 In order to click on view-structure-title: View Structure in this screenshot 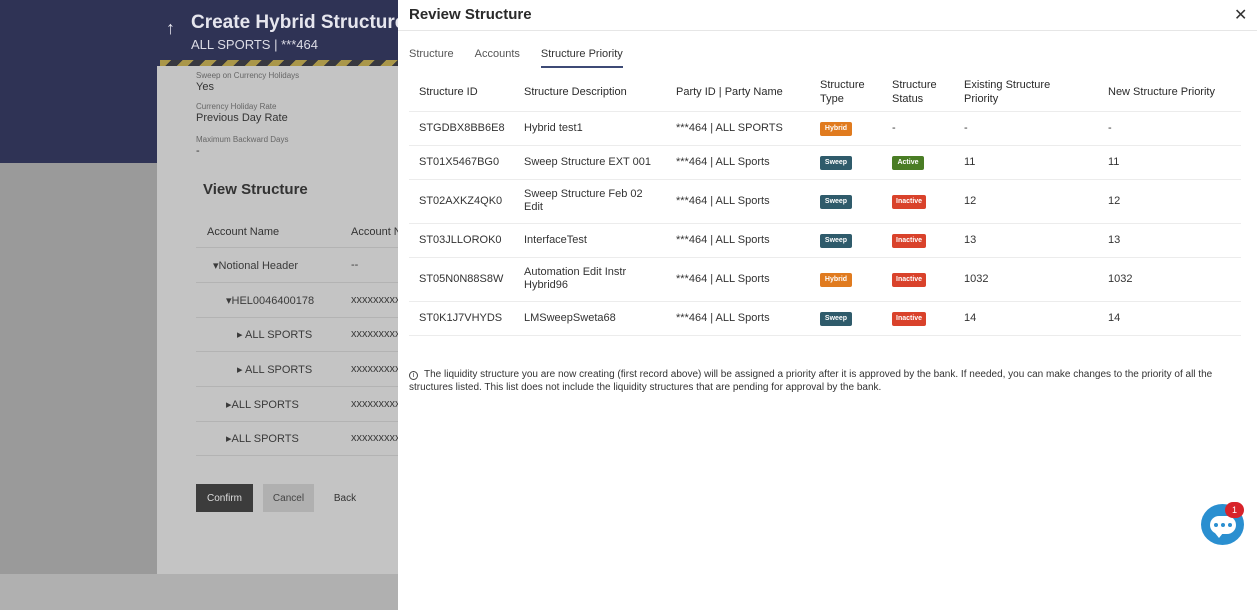, I will do `click(255, 189)`.